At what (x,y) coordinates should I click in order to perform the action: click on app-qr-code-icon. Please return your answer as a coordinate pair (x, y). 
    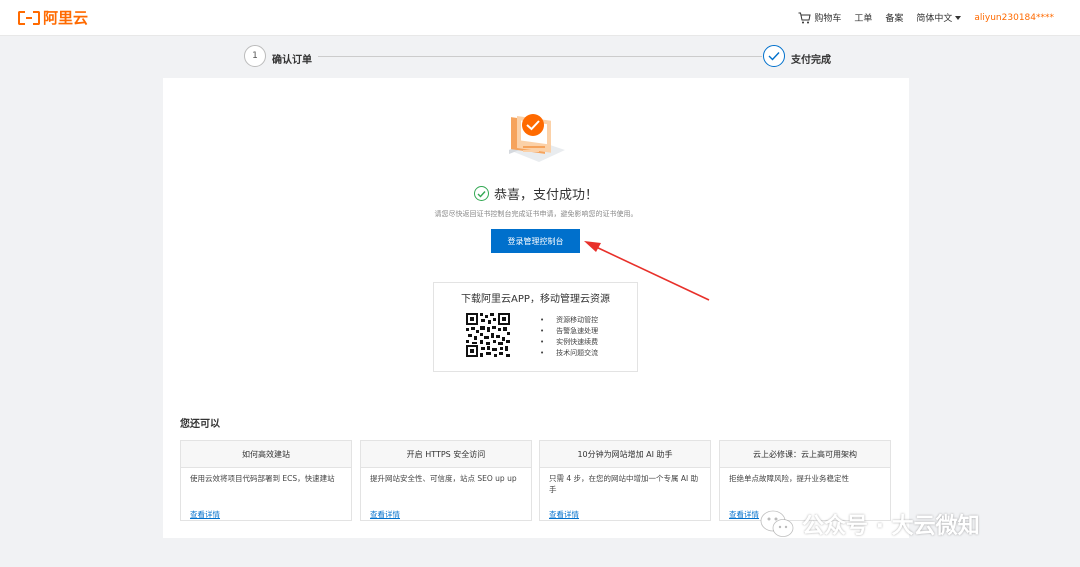
    Looking at the image, I should click on (488, 335).